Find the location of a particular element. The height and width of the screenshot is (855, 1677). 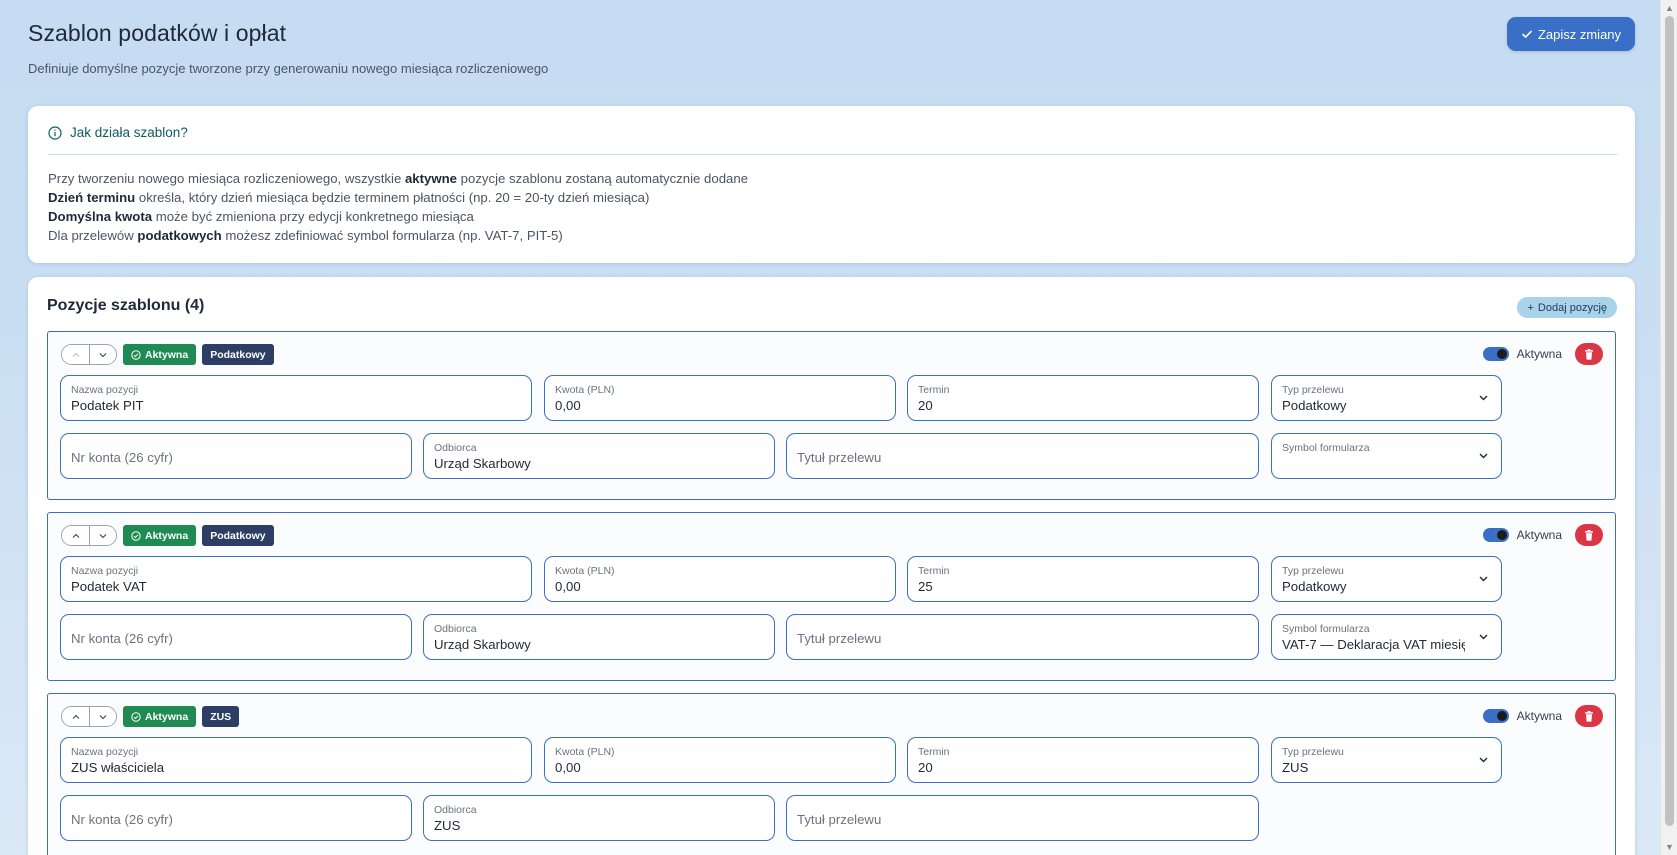

item-transfer-type-select: Typ przelewu ZUS is located at coordinates (1386, 760).